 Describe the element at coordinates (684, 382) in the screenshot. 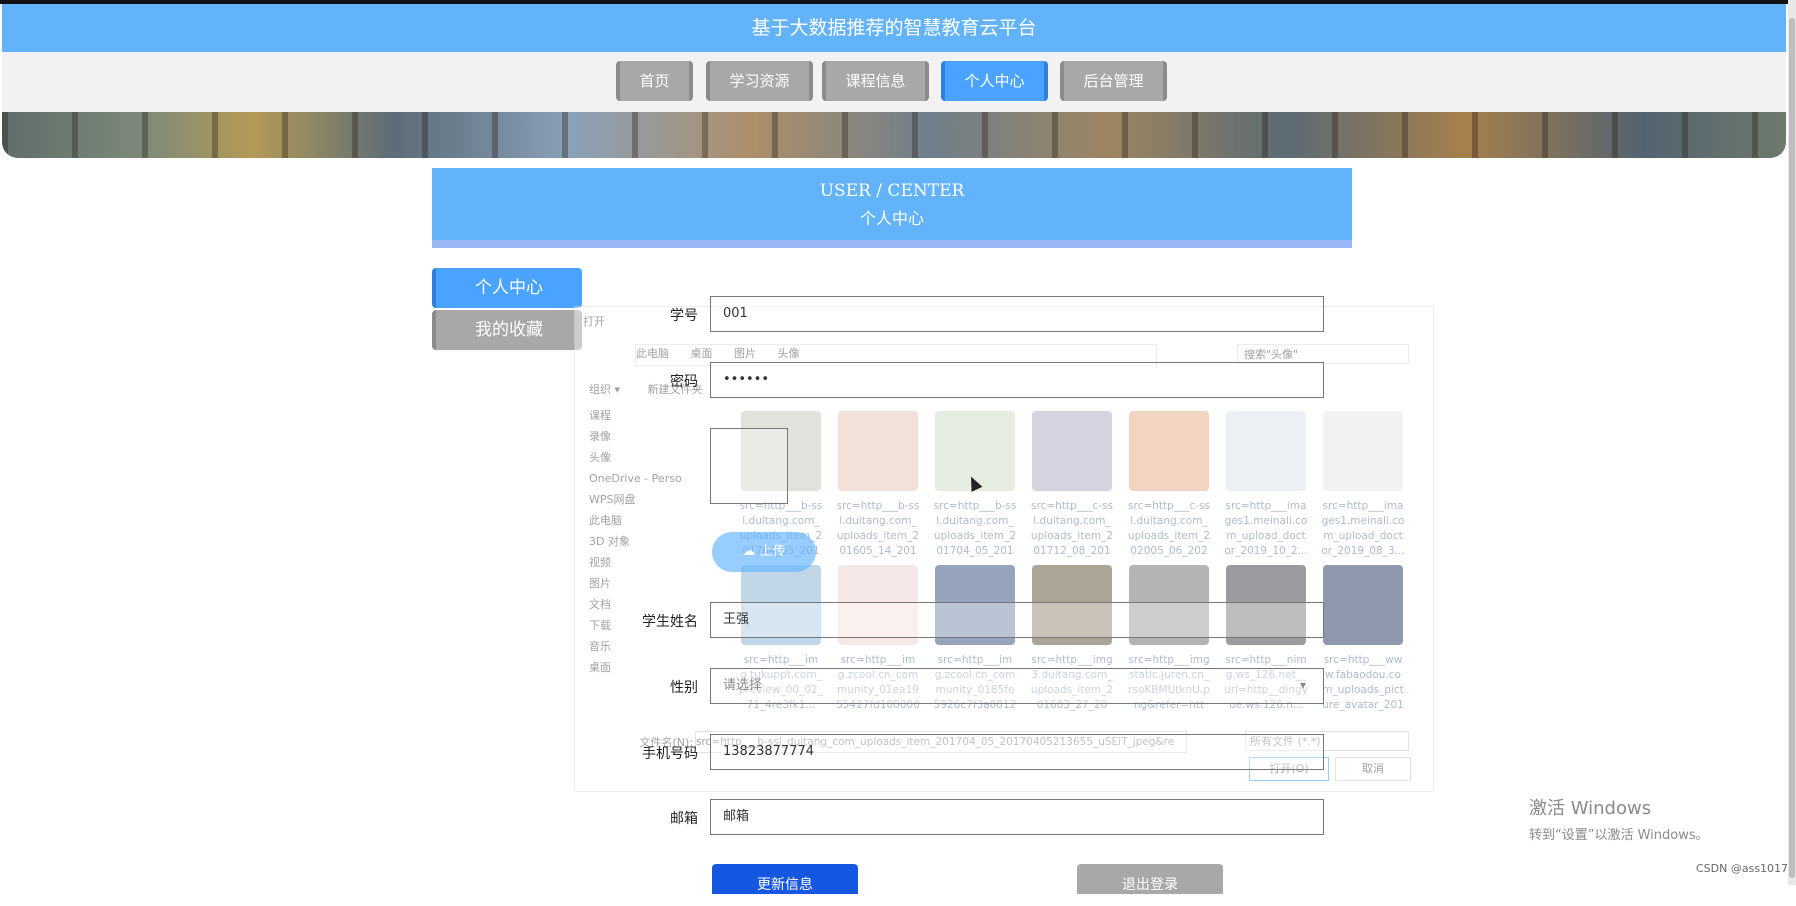

I see `password-label: 密码` at that location.